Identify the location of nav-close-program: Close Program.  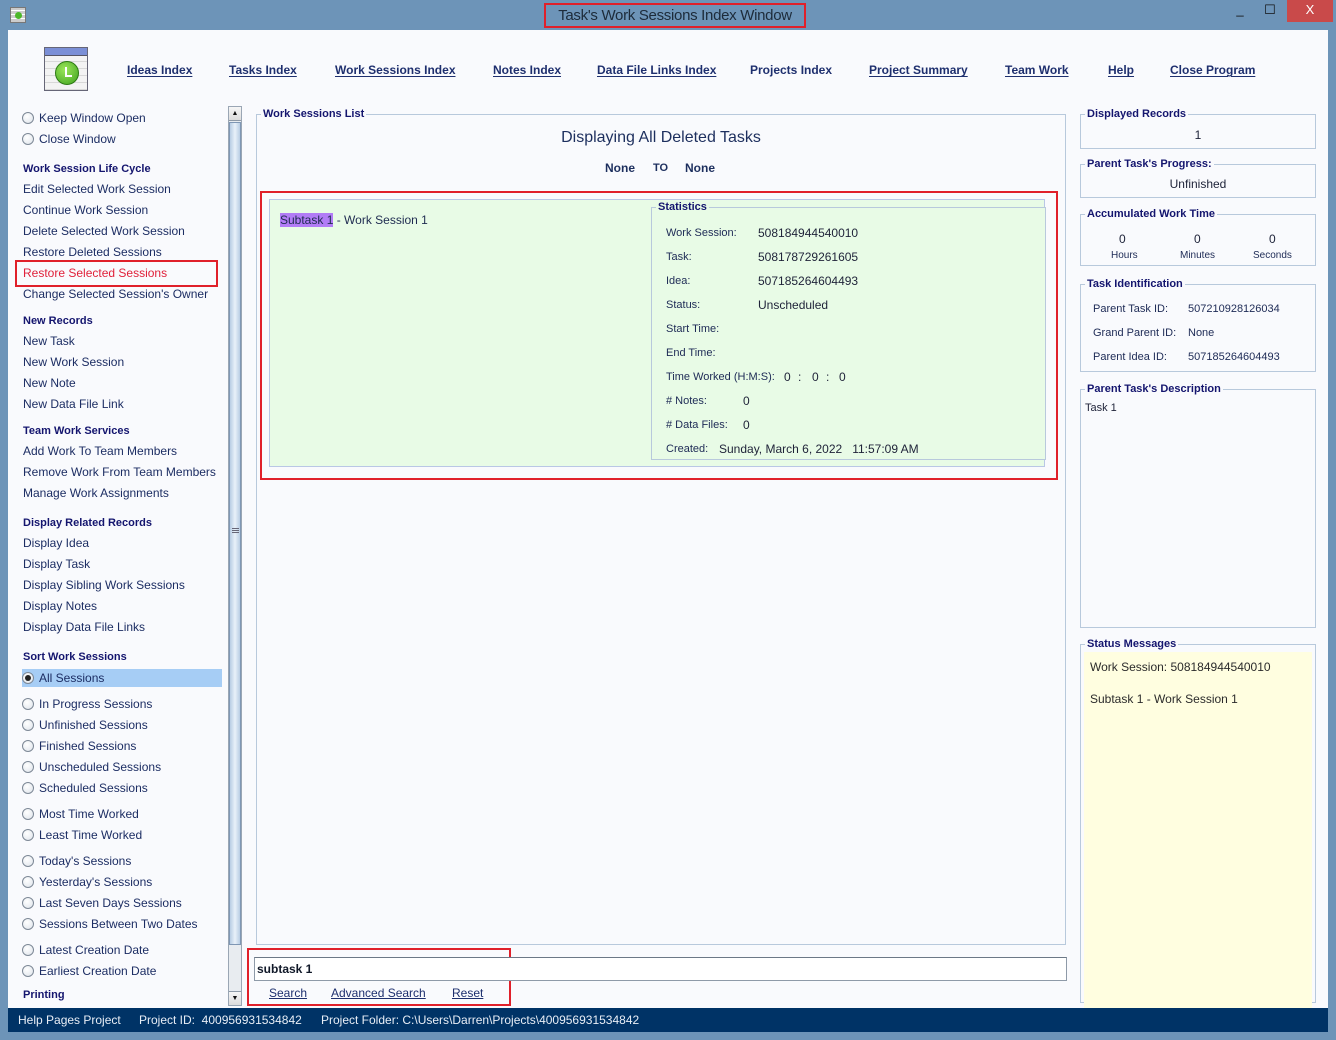
(1212, 70).